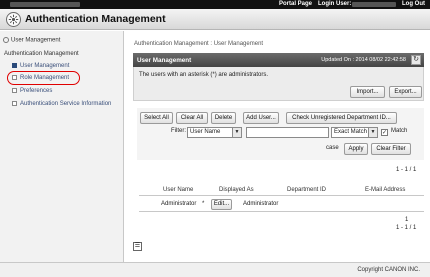 Image resolution: width=430 pixels, height=277 pixels. What do you see at coordinates (351, 132) in the screenshot?
I see `match-mode-value: Exact Match` at bounding box center [351, 132].